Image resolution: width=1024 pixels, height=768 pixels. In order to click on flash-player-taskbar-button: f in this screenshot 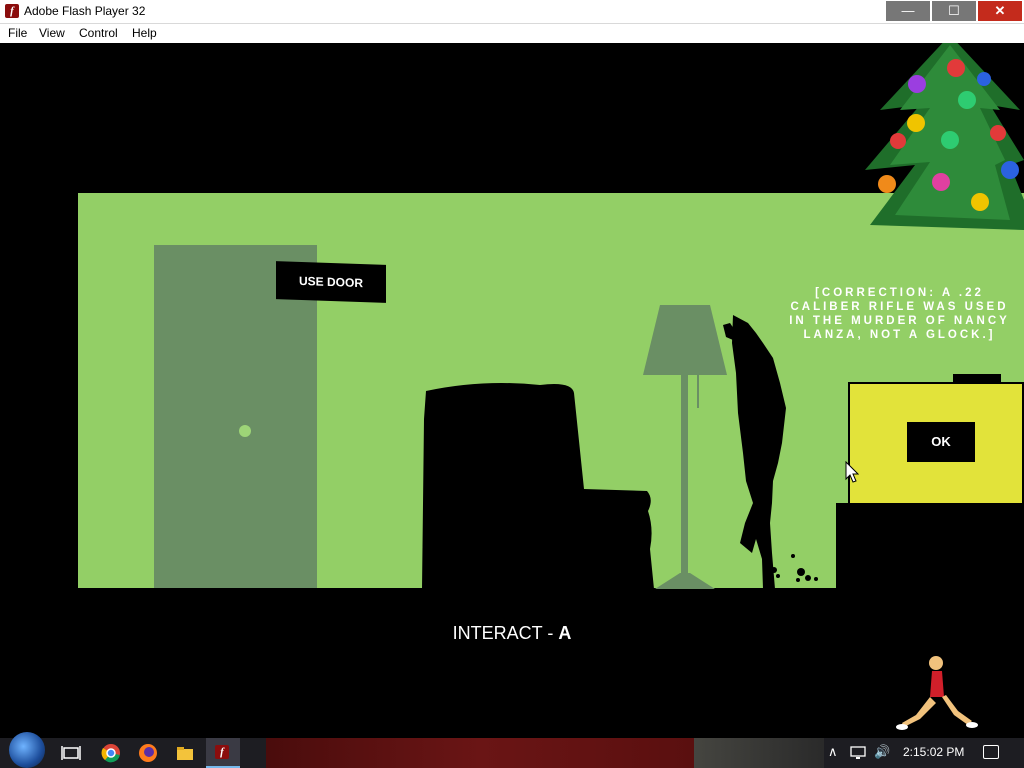, I will do `click(223, 753)`.